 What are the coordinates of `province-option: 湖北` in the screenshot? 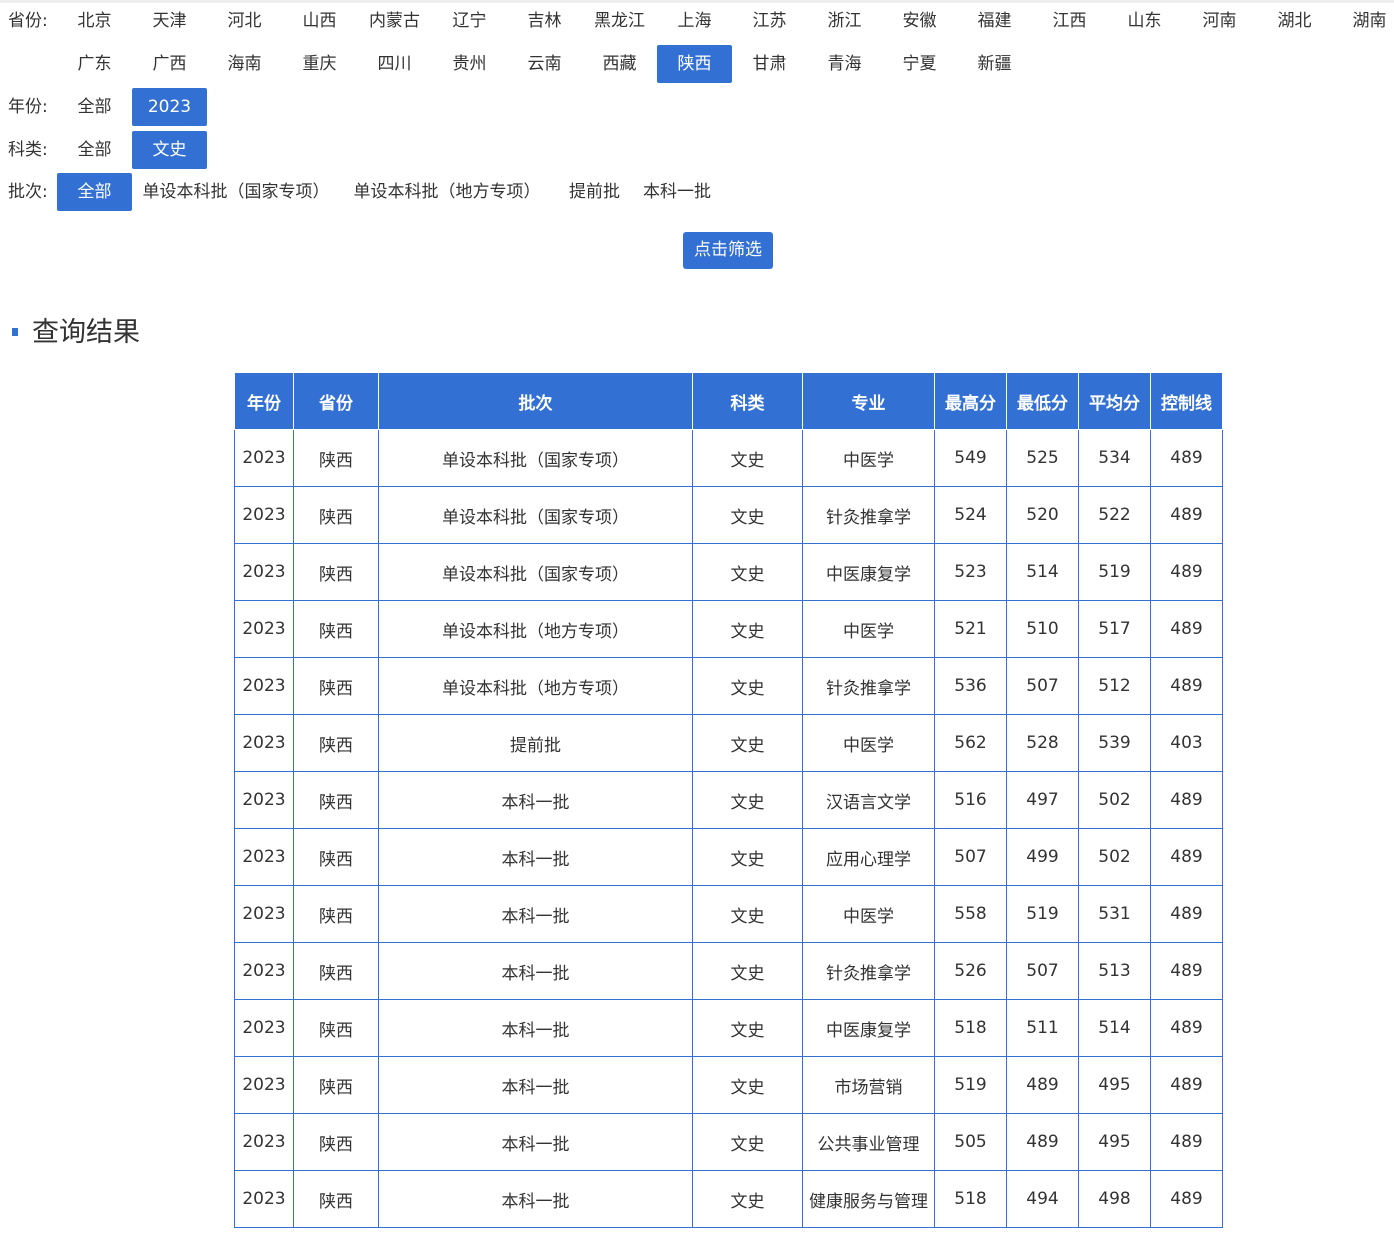 It's located at (1294, 21).